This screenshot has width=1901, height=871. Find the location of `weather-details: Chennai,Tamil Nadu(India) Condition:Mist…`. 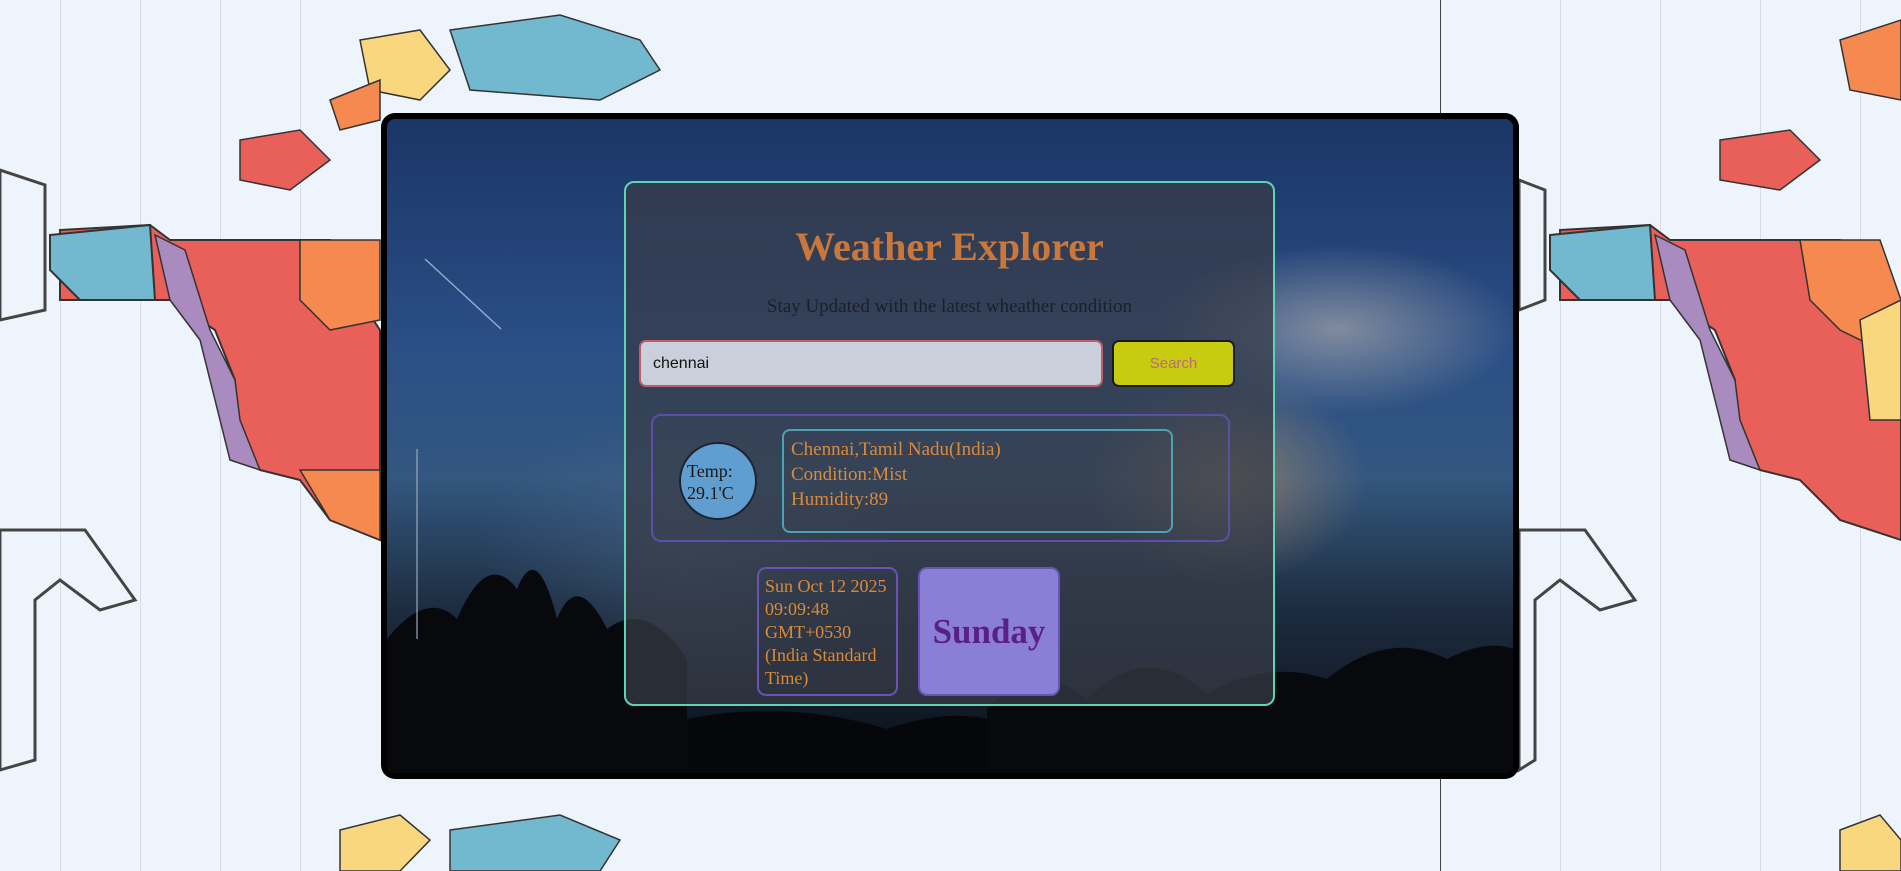

weather-details: Chennai,Tamil Nadu(India) Condition:Mist… is located at coordinates (977, 481).